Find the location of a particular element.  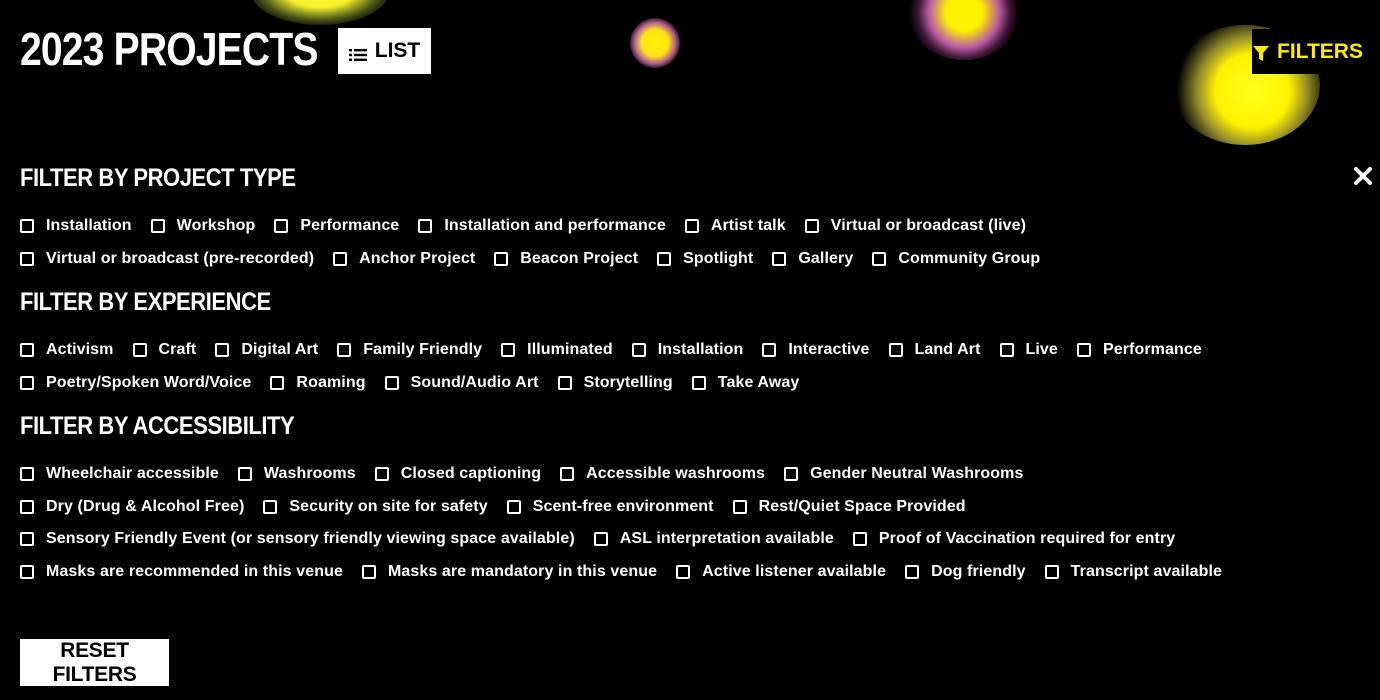

filter-option: Interactive is located at coordinates (815, 350).